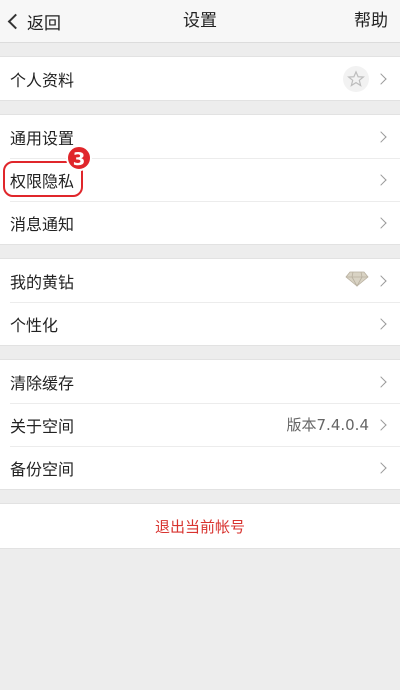 The width and height of the screenshot is (400, 690). What do you see at coordinates (357, 281) in the screenshot?
I see `diamond-icon` at bounding box center [357, 281].